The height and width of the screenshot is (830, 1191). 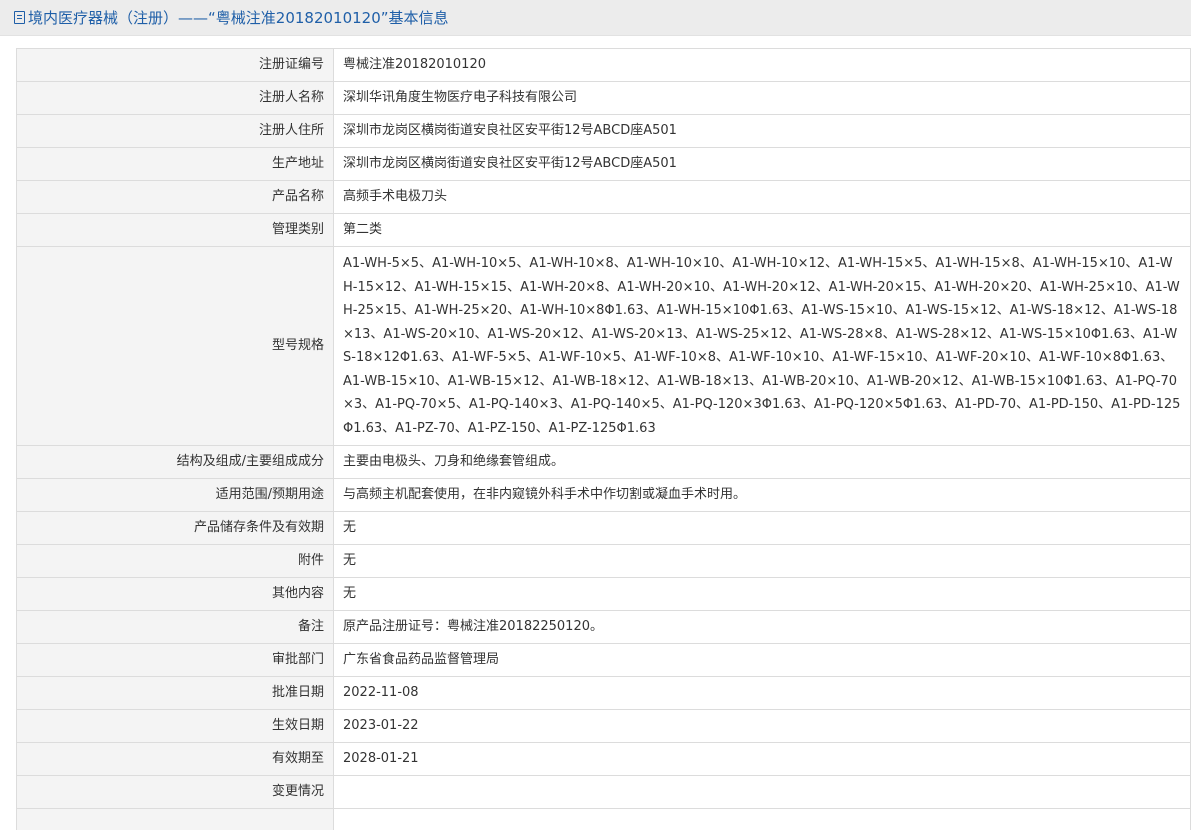 I want to click on table-row: 其他内容 无, so click(x=603, y=594).